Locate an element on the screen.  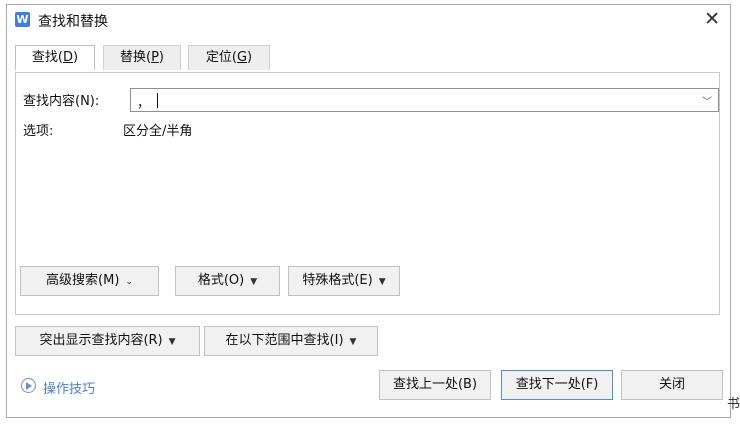
find-content-combo: ， ﹀ is located at coordinates (424, 100).